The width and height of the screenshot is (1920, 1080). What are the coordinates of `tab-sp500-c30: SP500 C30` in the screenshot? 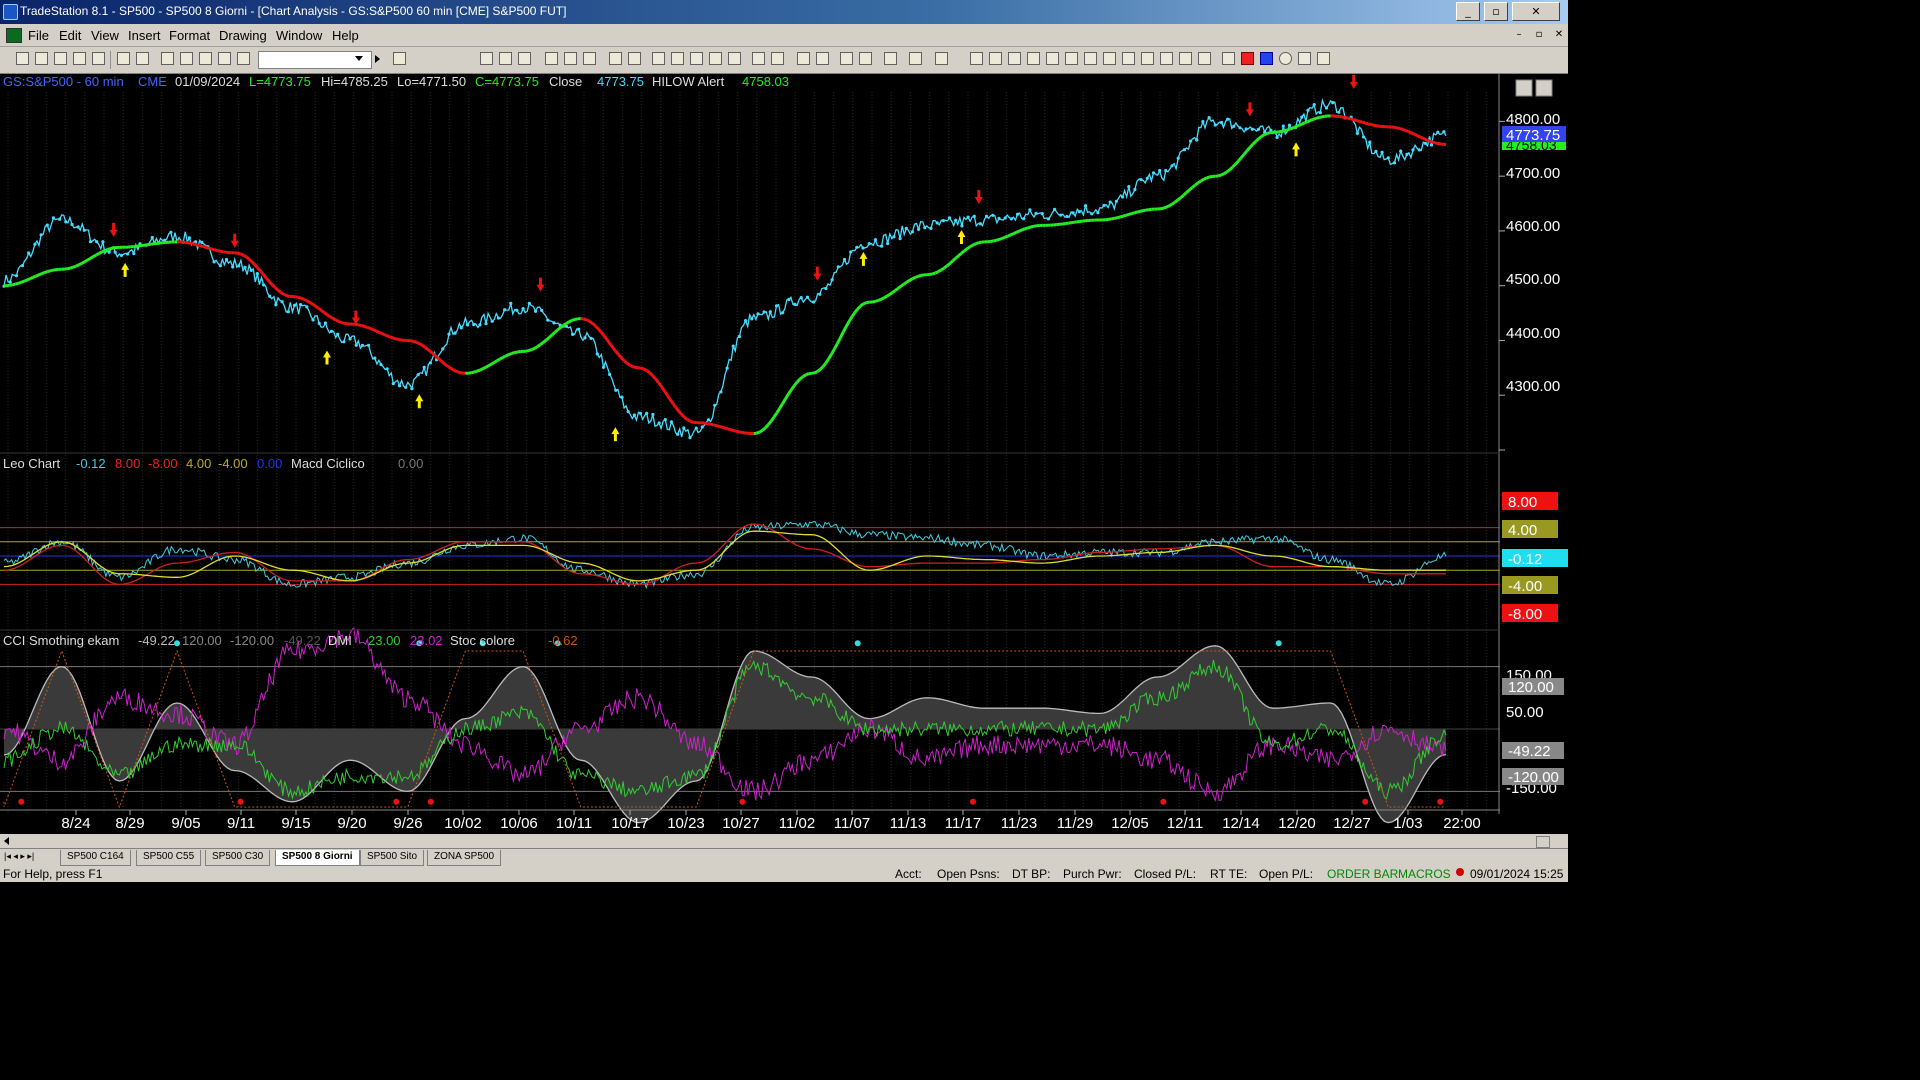 It's located at (238, 858).